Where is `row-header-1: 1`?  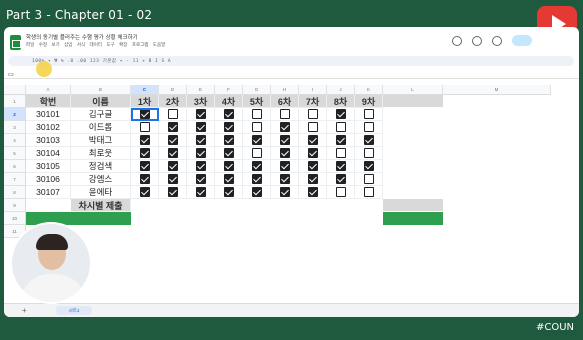
row-header-1: 1 is located at coordinates (15, 101).